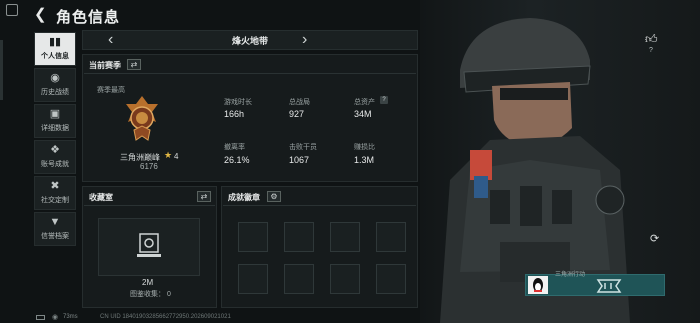  Describe the element at coordinates (1, 70) in the screenshot. I see `nav-edge` at that location.